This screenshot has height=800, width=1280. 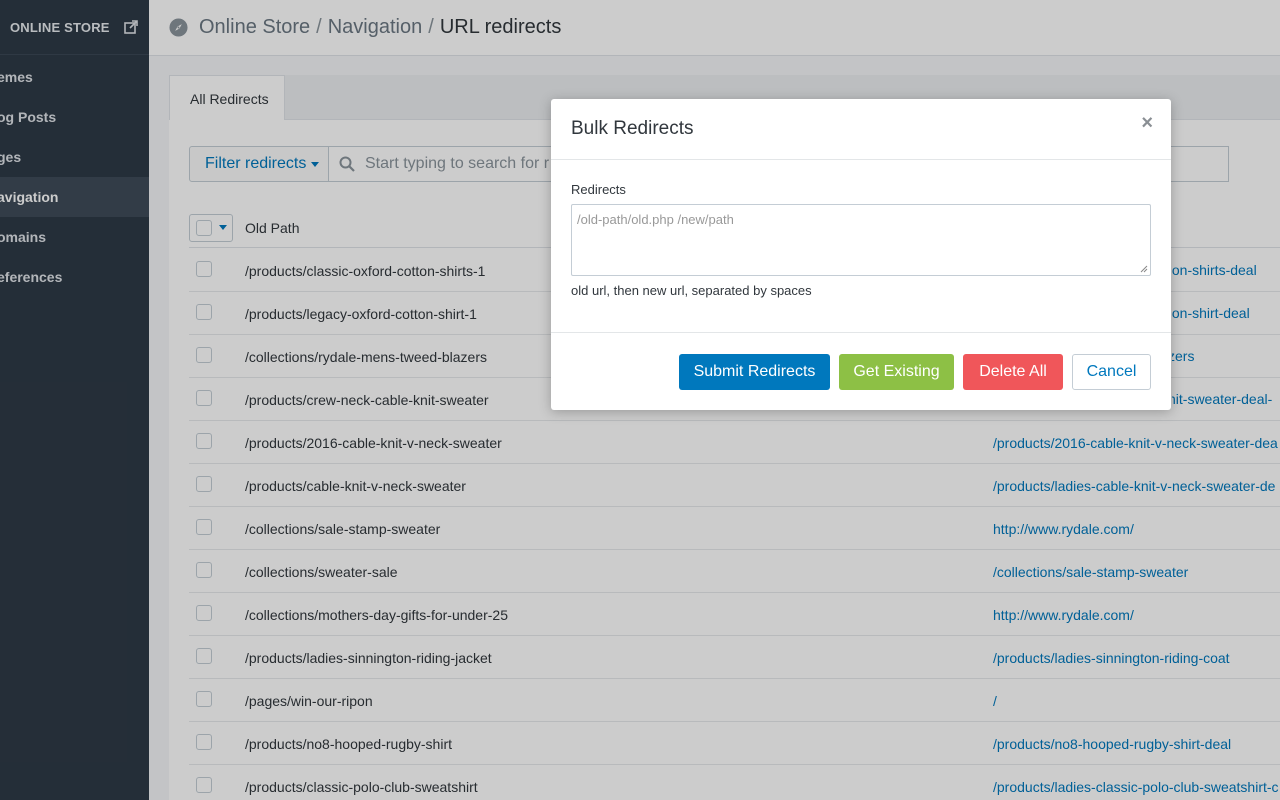 What do you see at coordinates (754, 372) in the screenshot?
I see `submit-redirects-button: Submit Redirects` at bounding box center [754, 372].